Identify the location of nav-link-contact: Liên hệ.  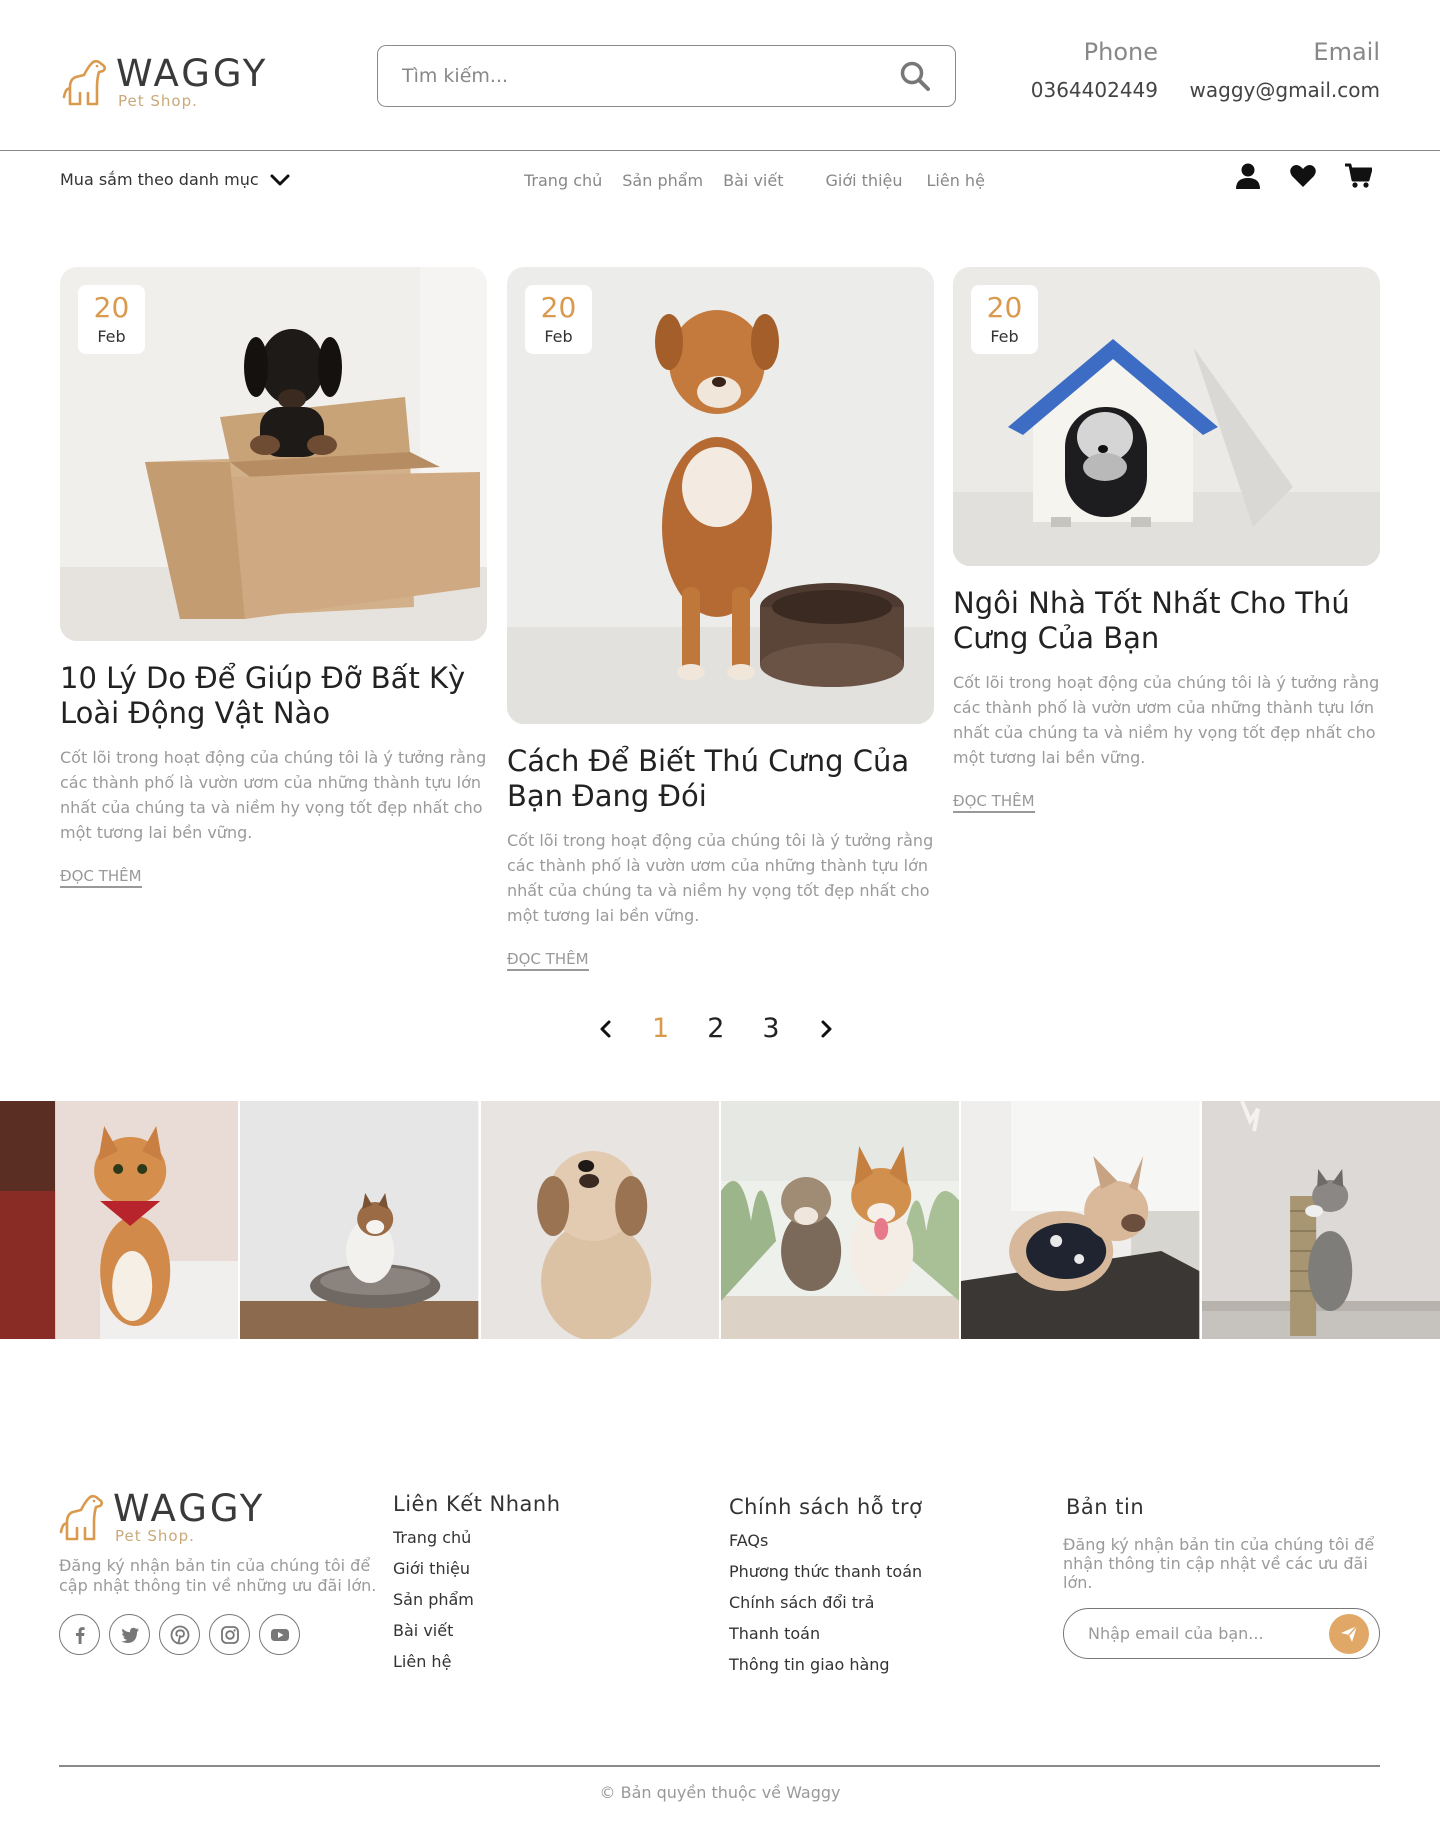
(956, 180).